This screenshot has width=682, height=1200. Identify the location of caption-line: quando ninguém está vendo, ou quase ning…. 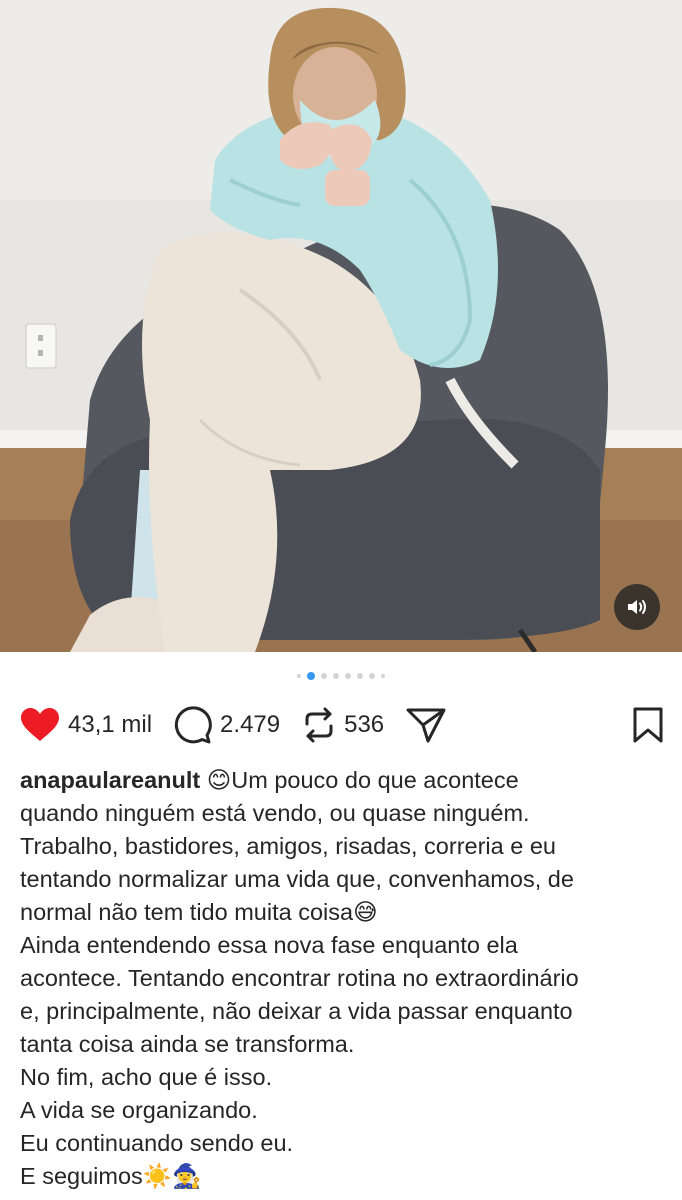
(275, 813).